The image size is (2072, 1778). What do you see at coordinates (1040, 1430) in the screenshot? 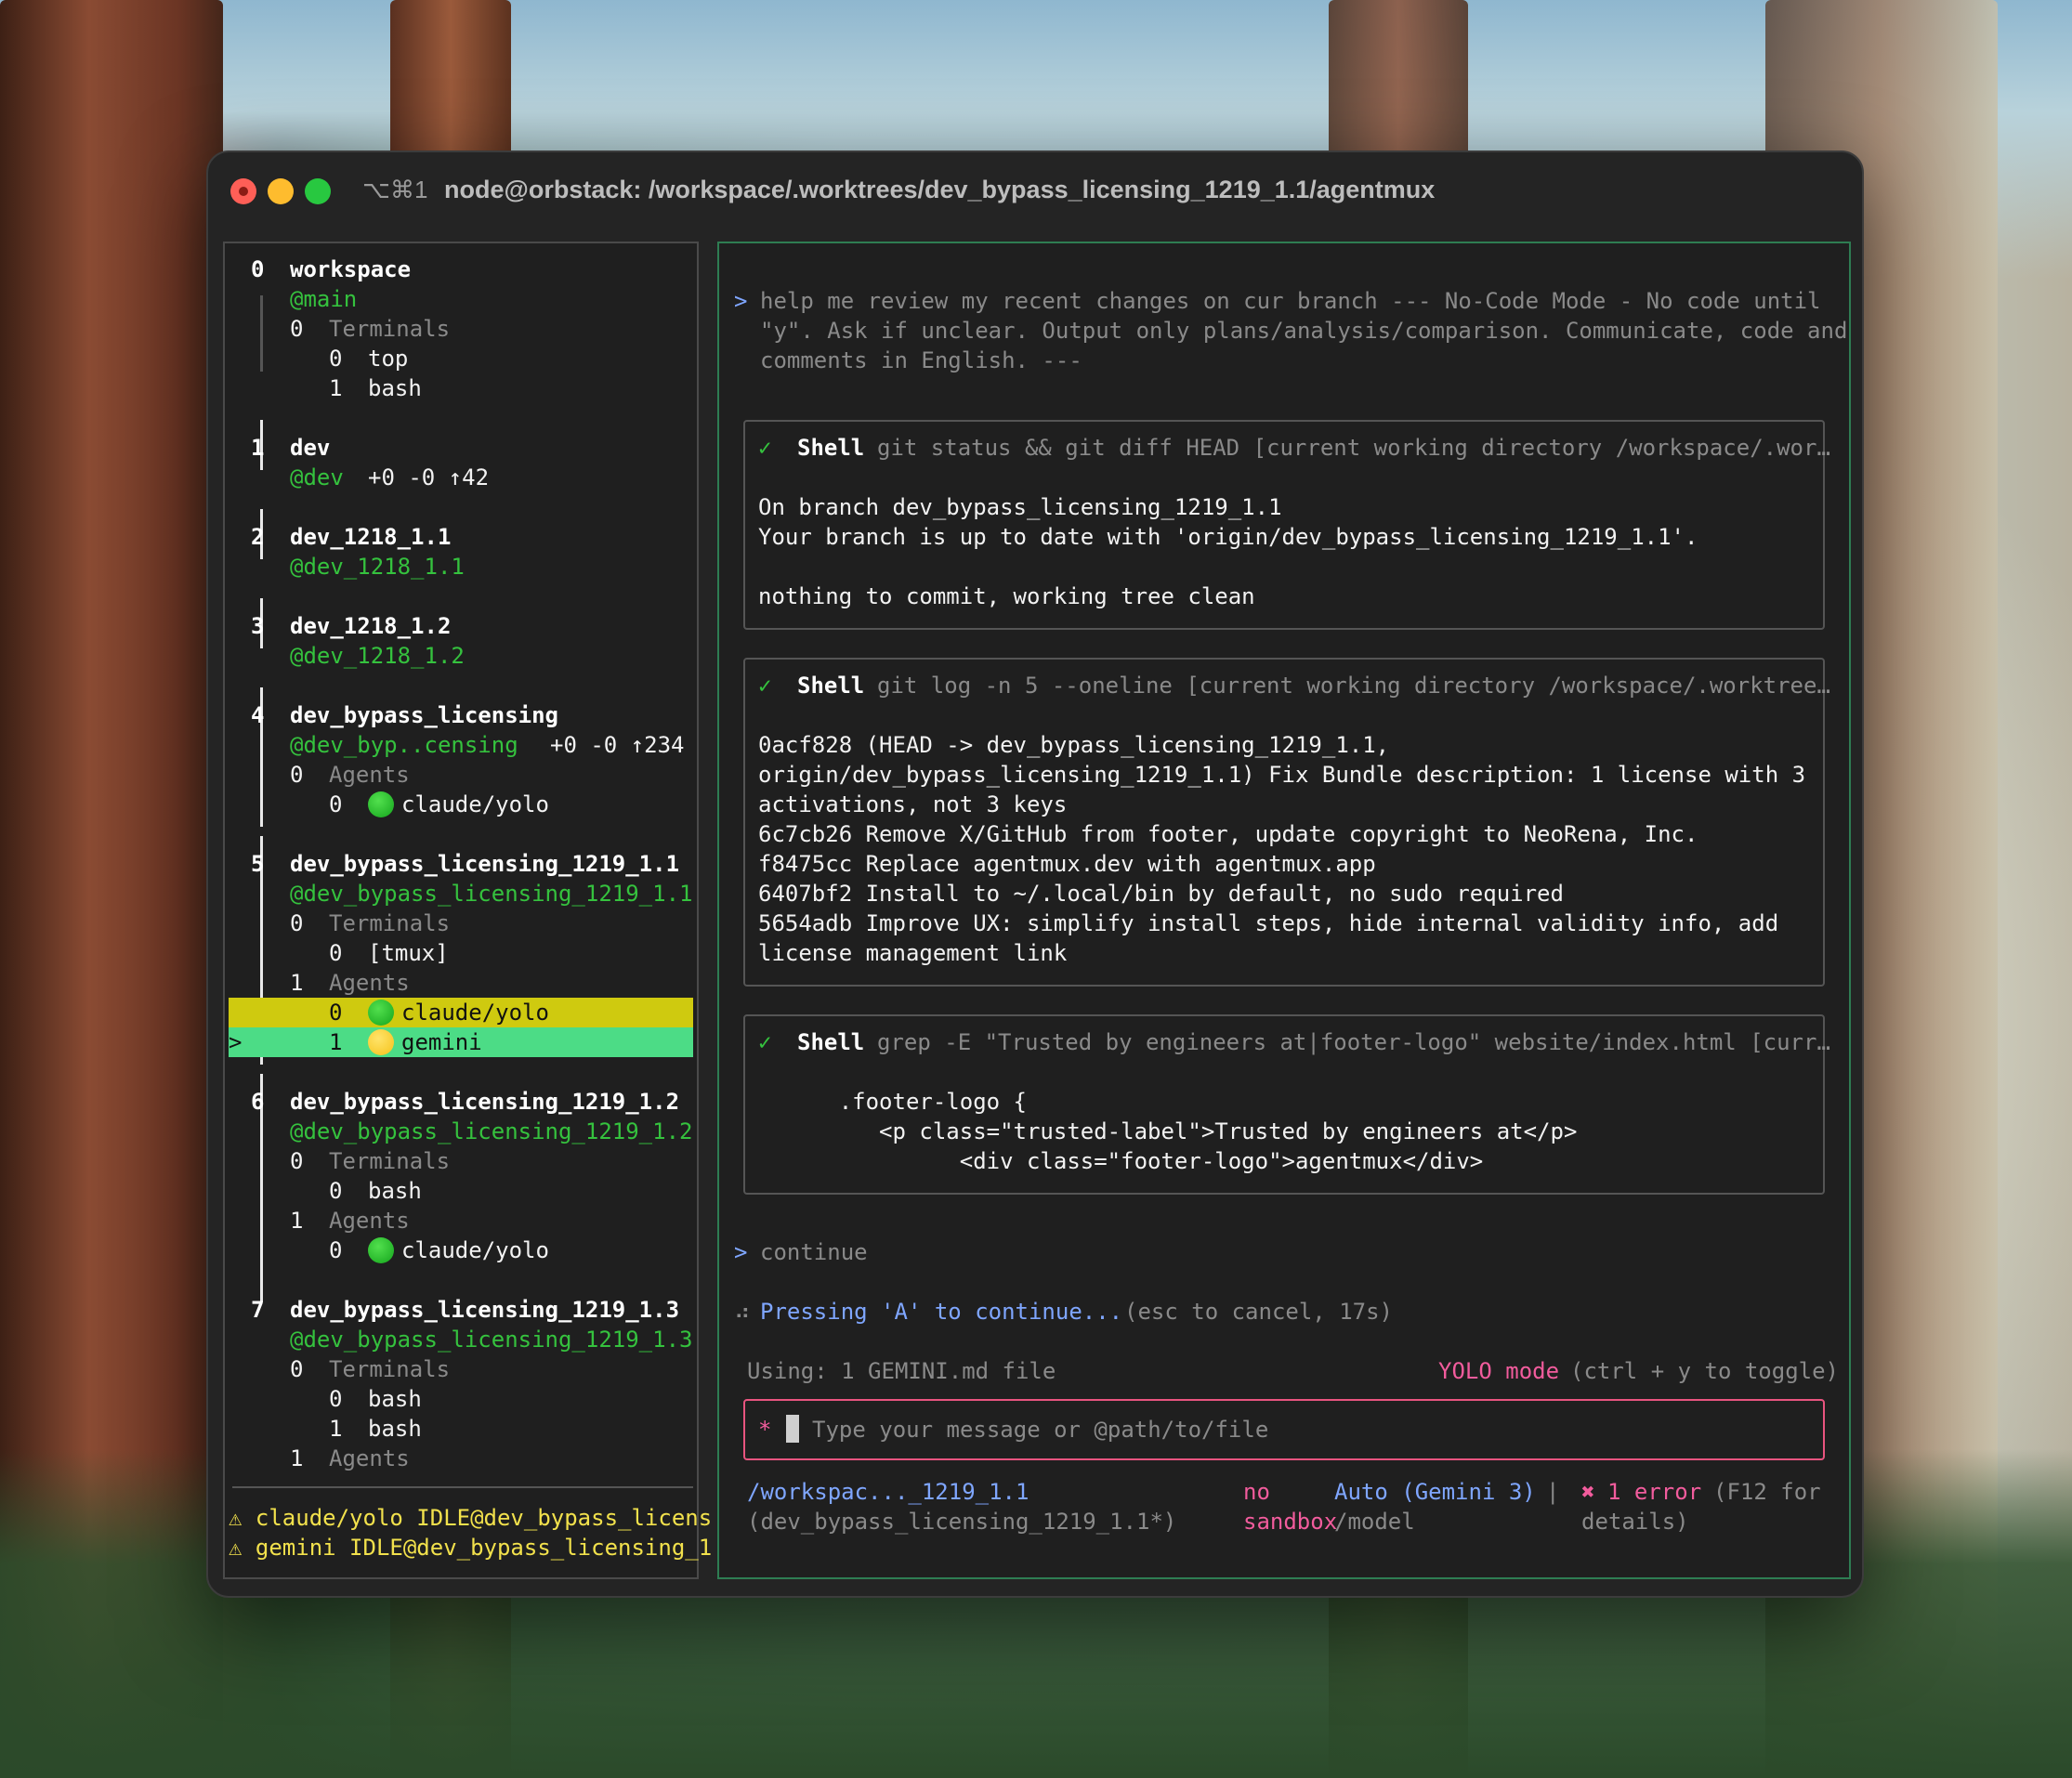
I see `message-input: Type your message or @path/to/file` at bounding box center [1040, 1430].